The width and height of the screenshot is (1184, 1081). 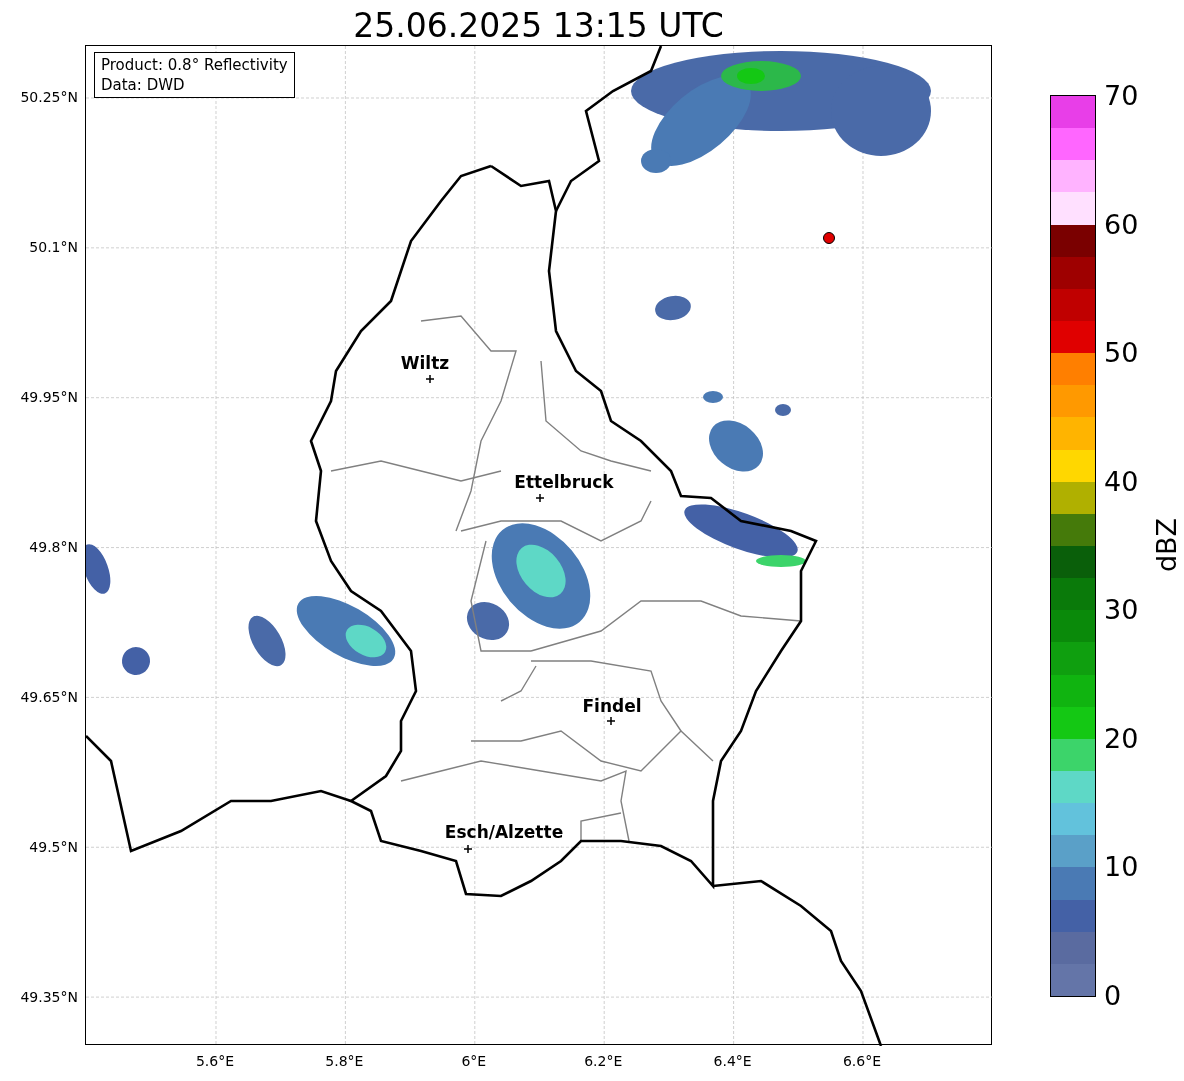 What do you see at coordinates (194, 65) in the screenshot?
I see `info-text: Product: 0.8° Reflectivity` at bounding box center [194, 65].